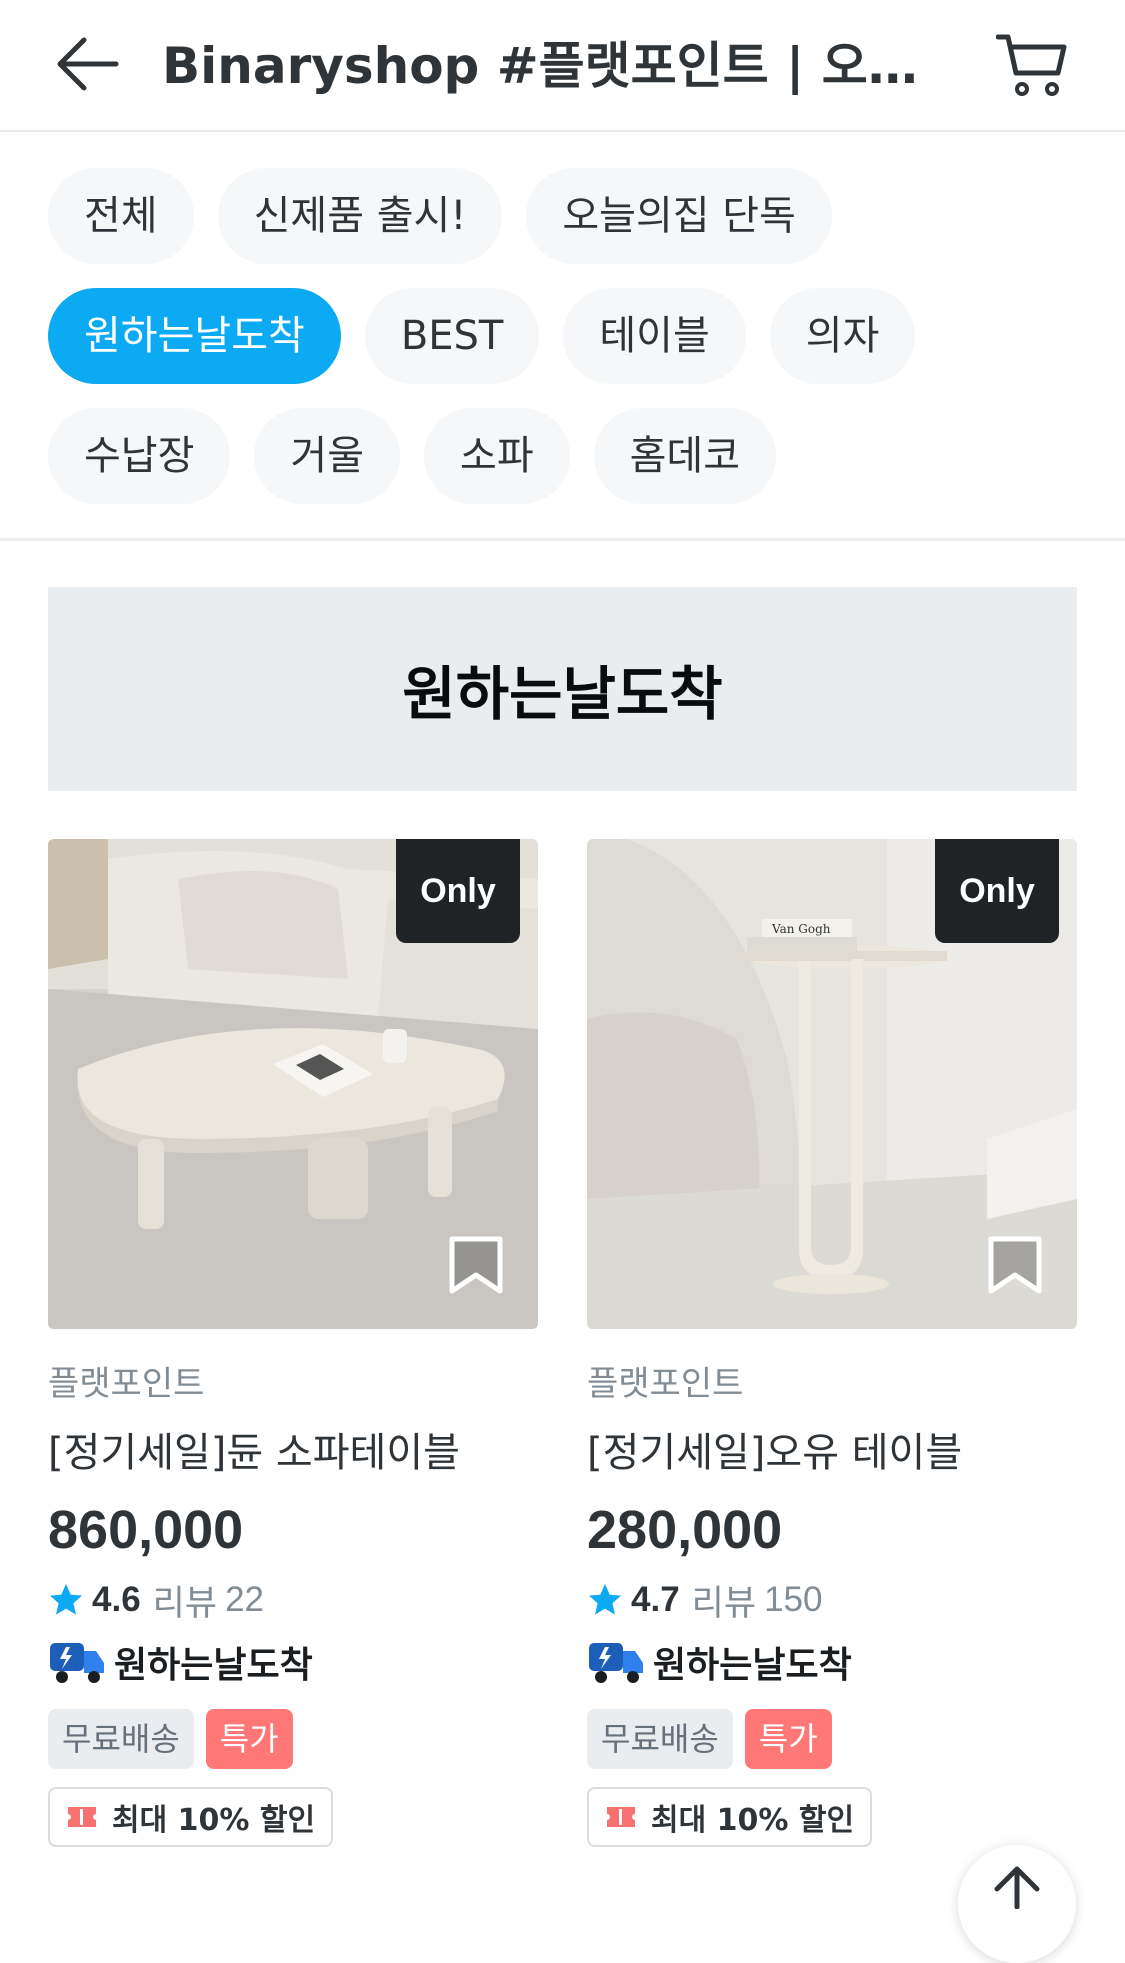  What do you see at coordinates (1017, 1887) in the screenshot?
I see `arrow-up-icon` at bounding box center [1017, 1887].